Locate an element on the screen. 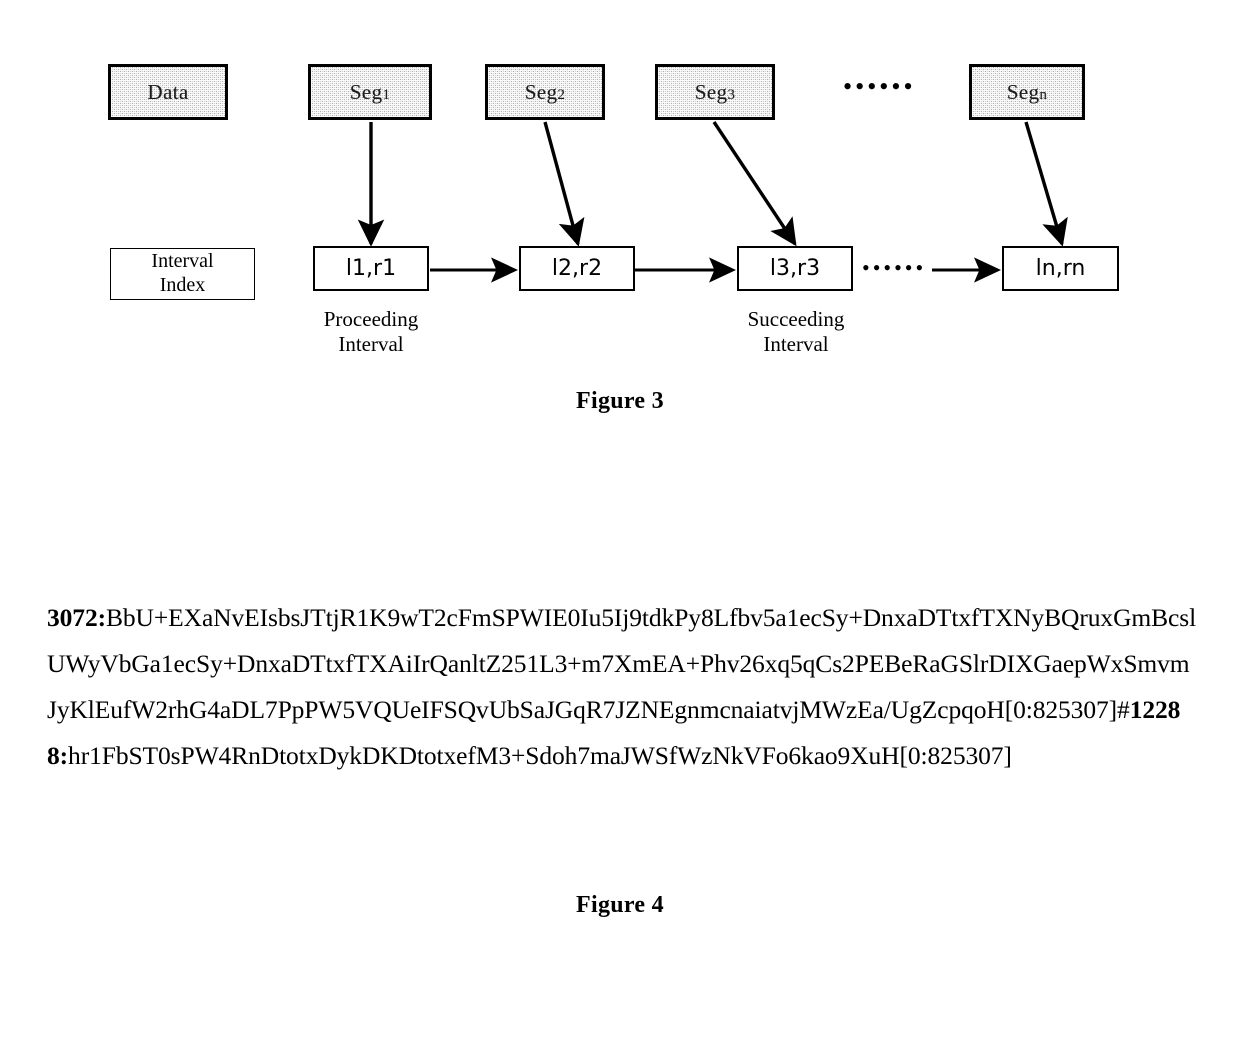  segment-box-n-label: Seg is located at coordinates (1023, 91).